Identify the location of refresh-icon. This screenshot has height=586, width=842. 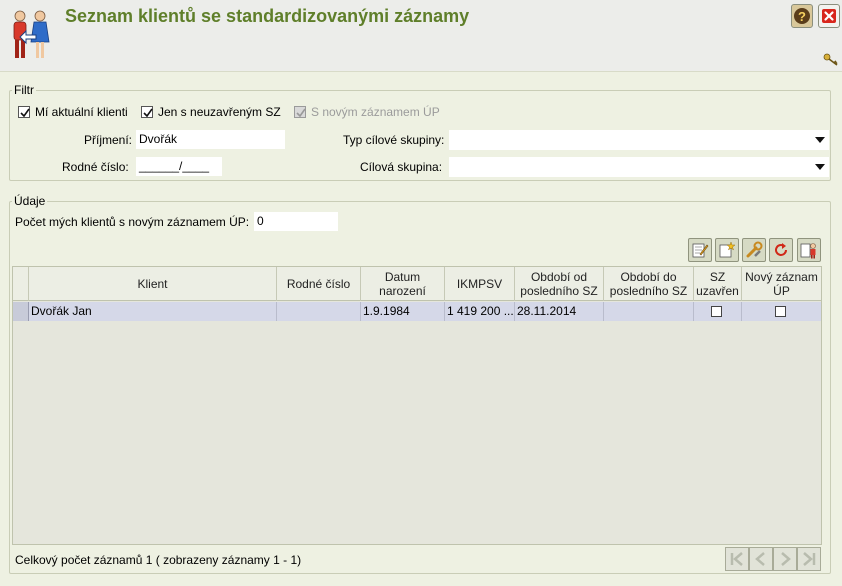
(781, 249).